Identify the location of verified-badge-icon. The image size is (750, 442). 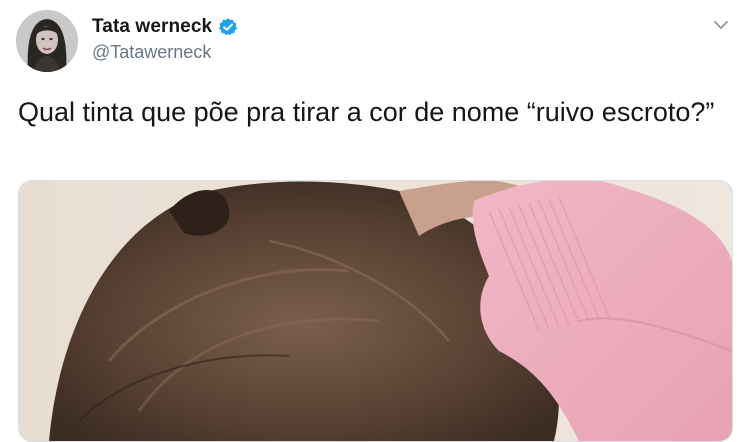
(228, 27).